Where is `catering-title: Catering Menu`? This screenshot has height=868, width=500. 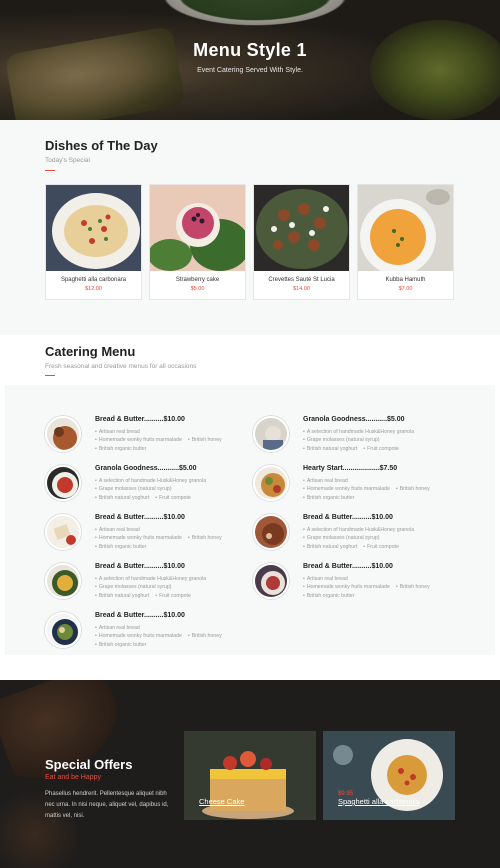
catering-title: Catering Menu is located at coordinates (90, 351).